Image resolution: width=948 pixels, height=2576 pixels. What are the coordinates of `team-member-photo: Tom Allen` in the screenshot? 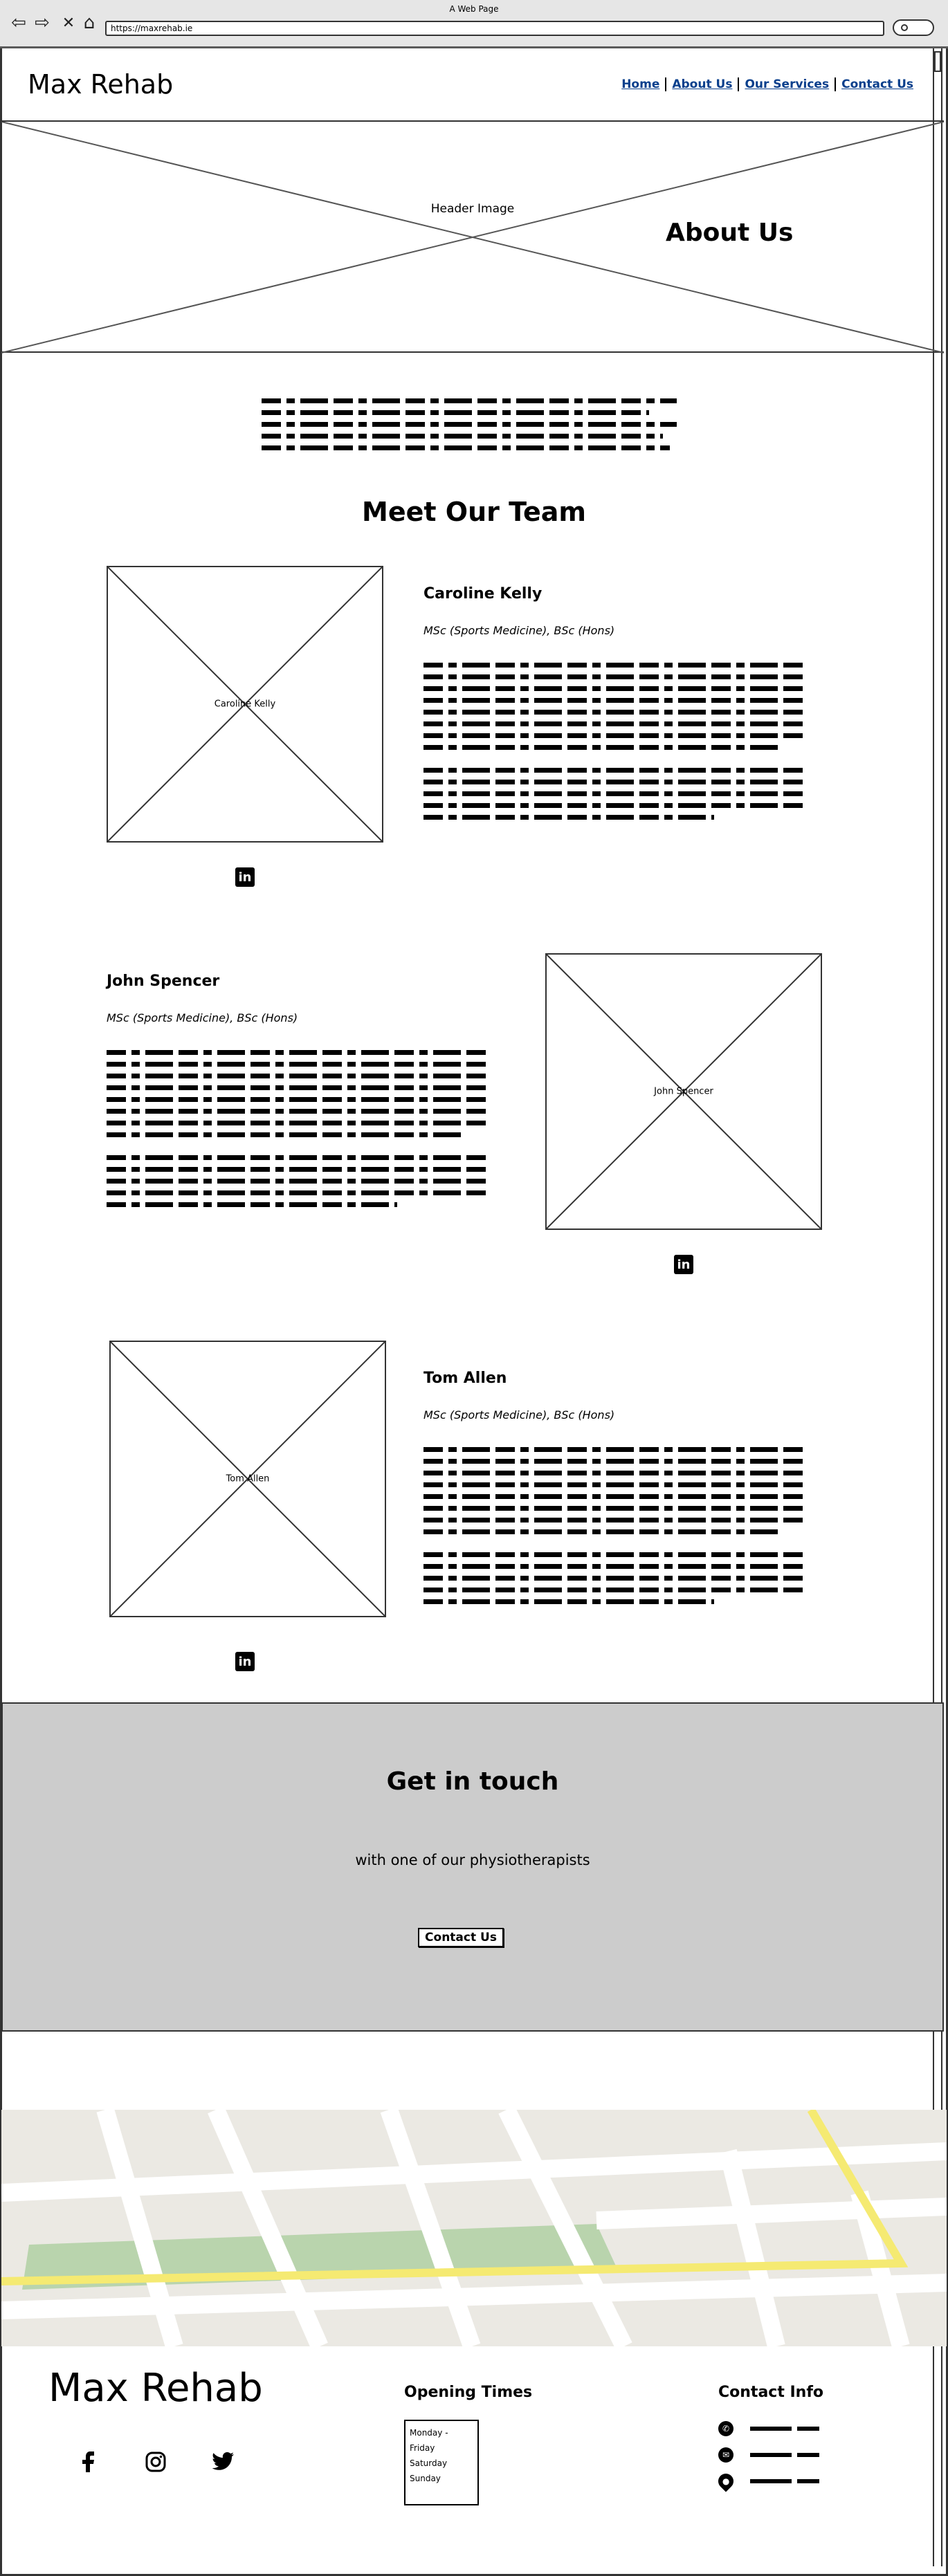 It's located at (248, 1479).